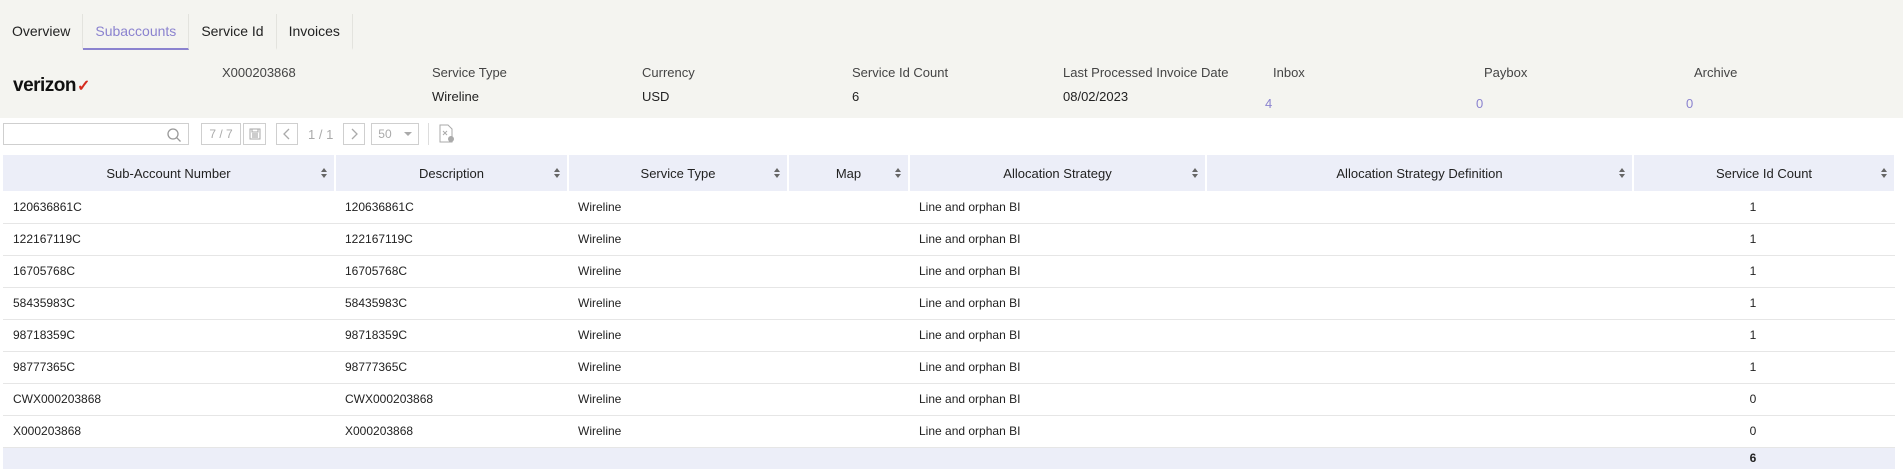  What do you see at coordinates (169, 207) in the screenshot?
I see `sub-account-number-cell: 120636861C` at bounding box center [169, 207].